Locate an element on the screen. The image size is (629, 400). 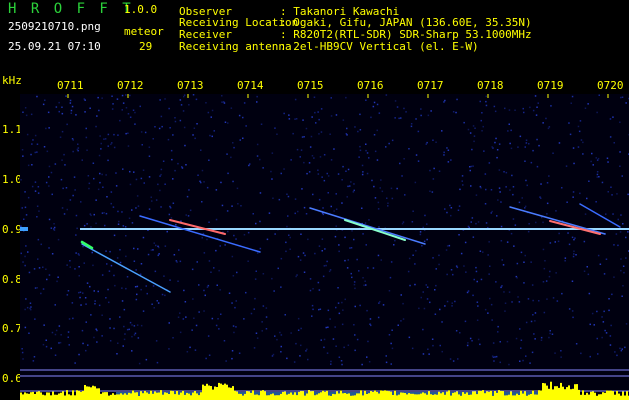
receiver-value: : R820T2(RTL-SDR) SDR-Sharp 53.1000MHz is located at coordinates (406, 34).